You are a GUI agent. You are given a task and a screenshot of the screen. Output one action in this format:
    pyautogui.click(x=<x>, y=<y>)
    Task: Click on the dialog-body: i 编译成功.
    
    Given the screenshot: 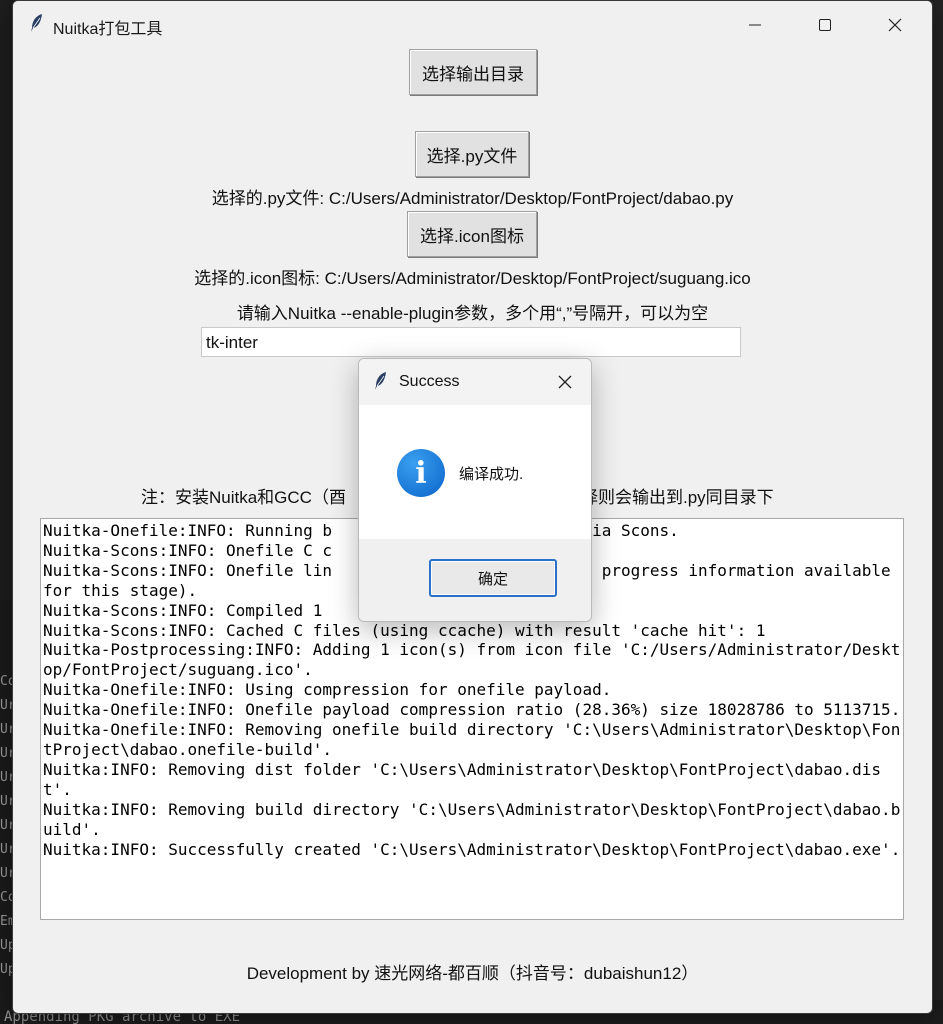 What is the action you would take?
    pyautogui.click(x=475, y=472)
    